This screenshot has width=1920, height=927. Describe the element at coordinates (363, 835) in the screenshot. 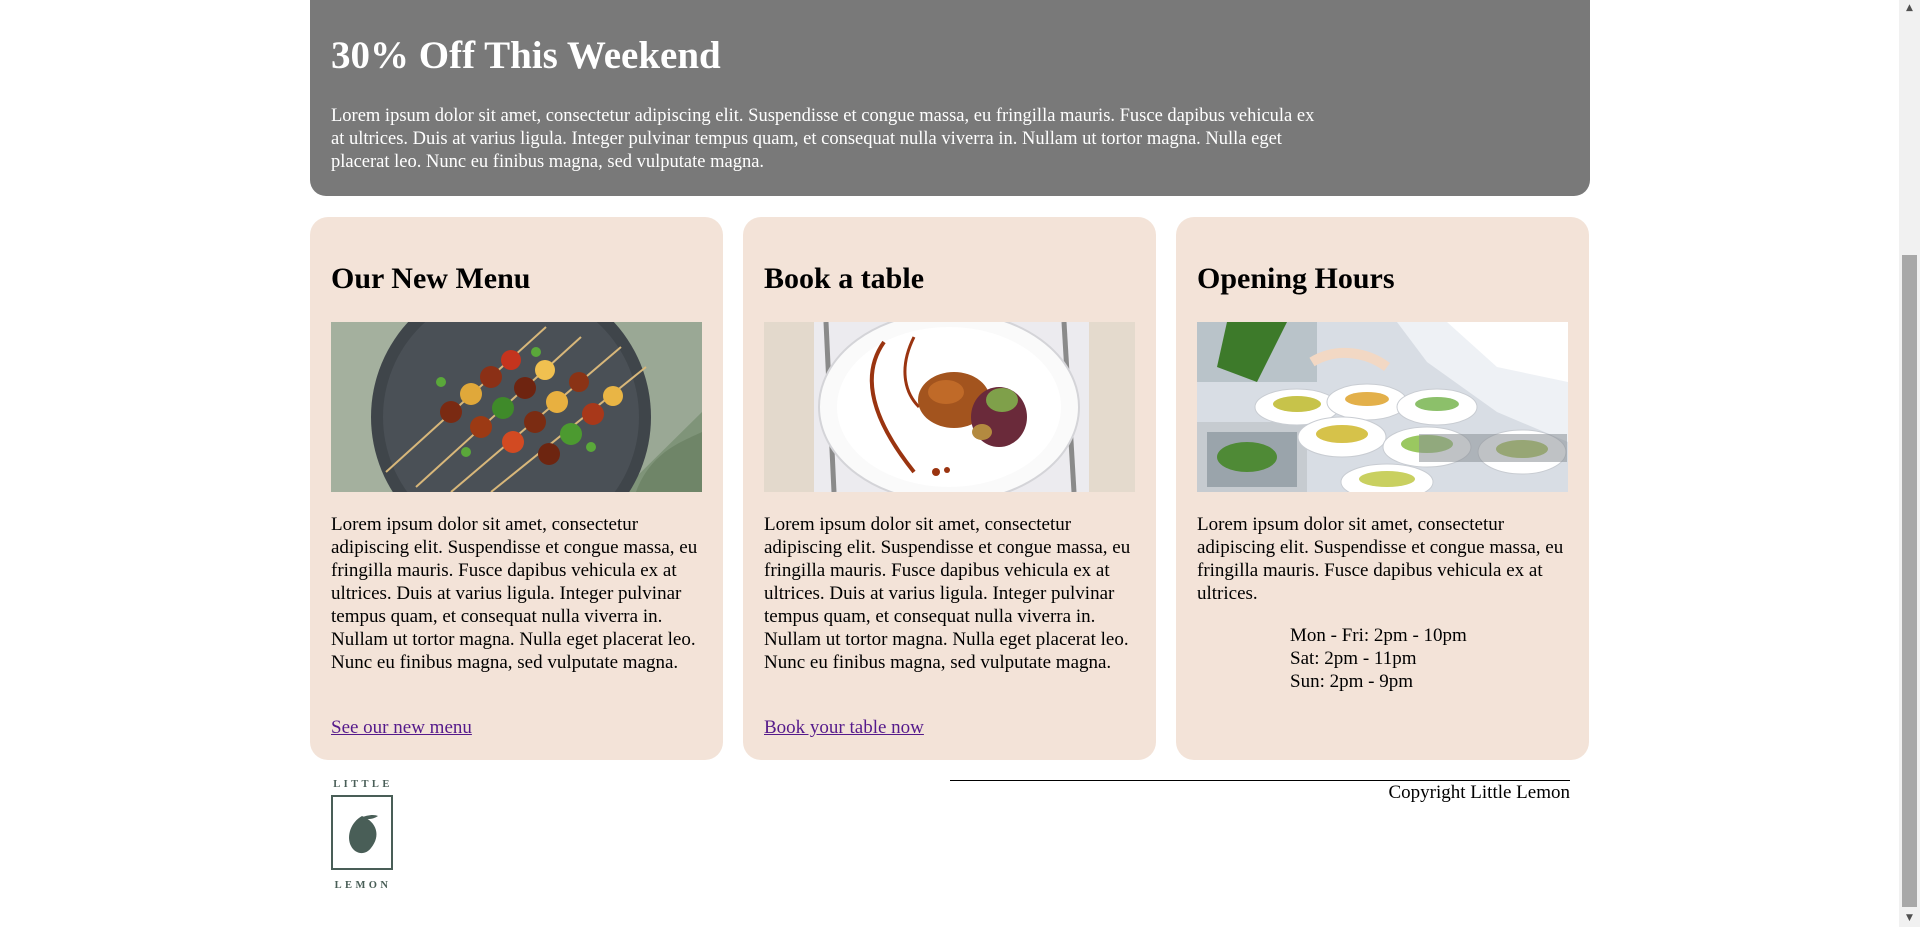

I see `little-lemon-logo: LITTLE LEMON` at that location.